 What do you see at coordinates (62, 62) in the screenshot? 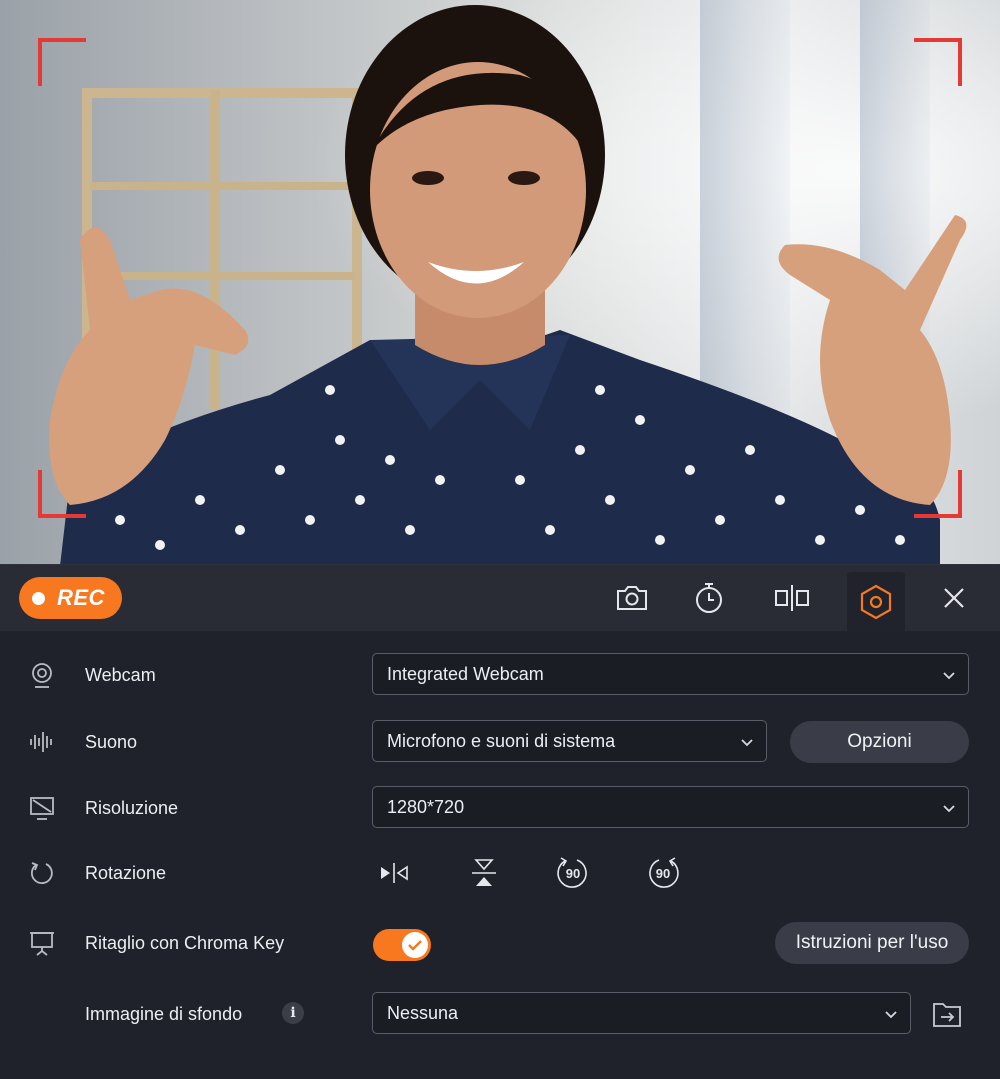
I see `frame-corner-top-left` at bounding box center [62, 62].